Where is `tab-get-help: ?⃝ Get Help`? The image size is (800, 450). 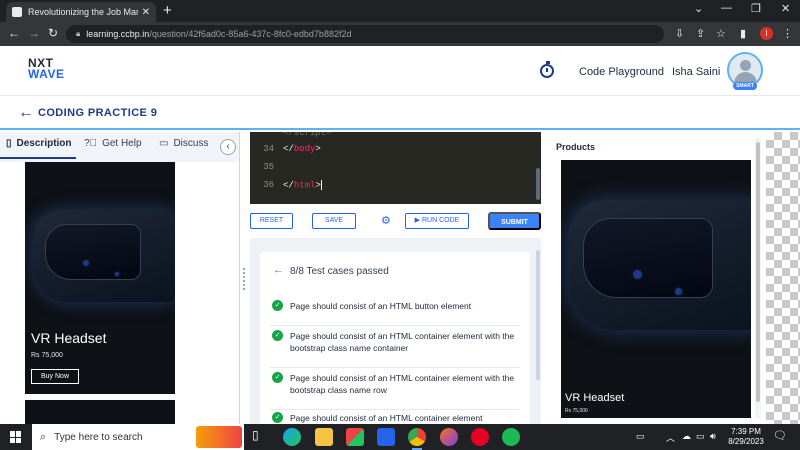 tab-get-help: ?⃝ Get Help is located at coordinates (113, 143).